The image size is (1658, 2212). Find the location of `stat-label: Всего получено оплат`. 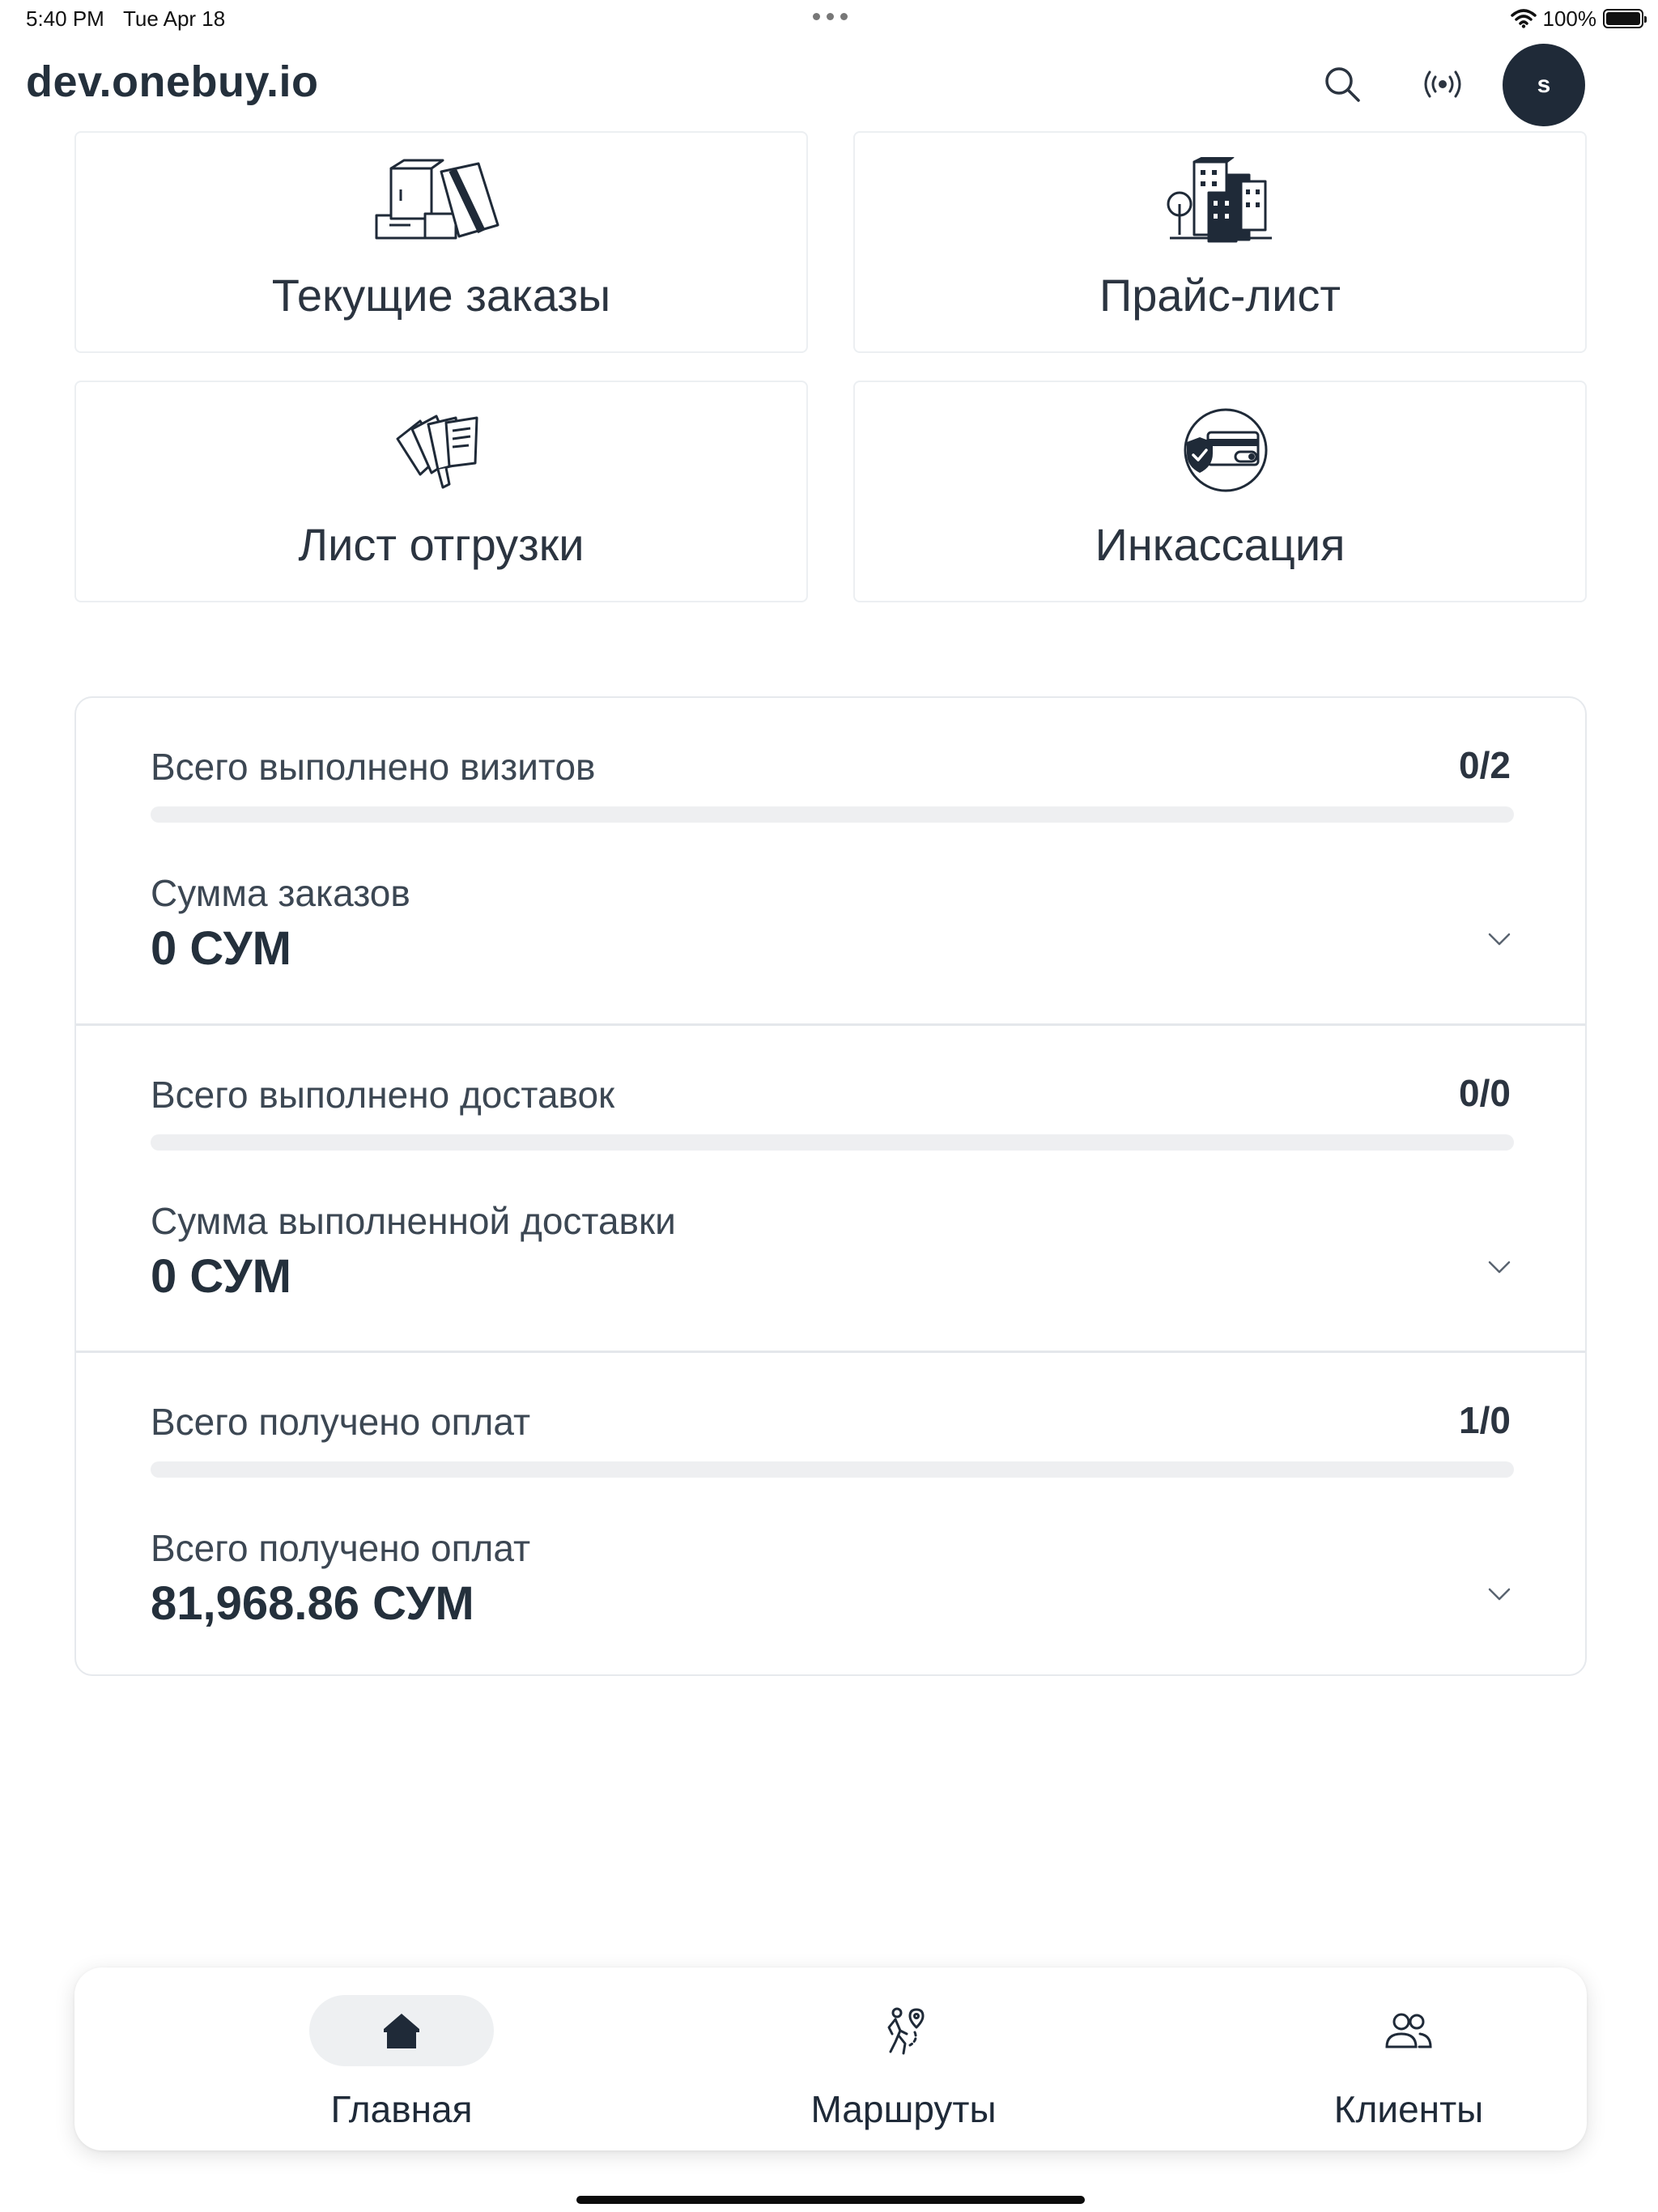

stat-label: Всего получено оплат is located at coordinates (341, 1422).